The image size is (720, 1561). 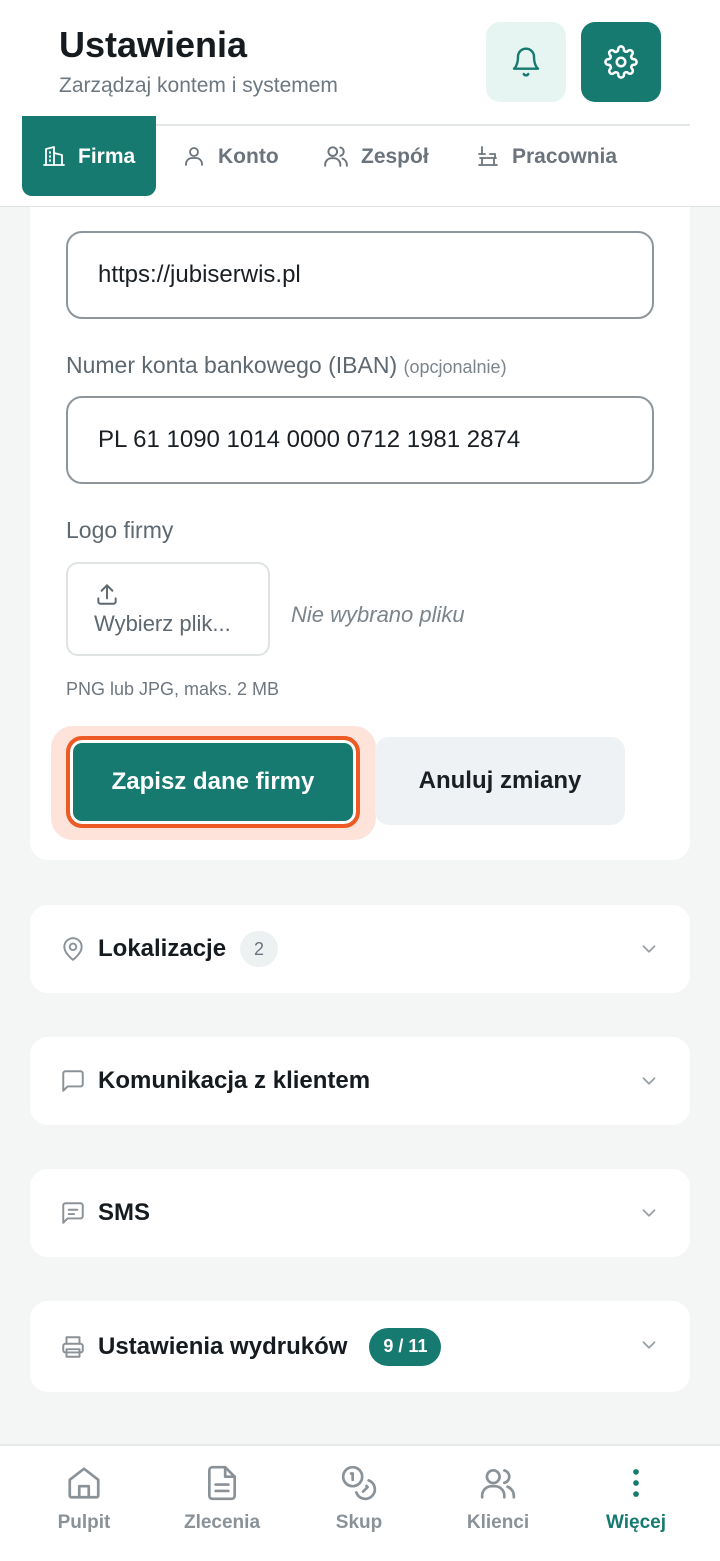 What do you see at coordinates (498, 1522) in the screenshot?
I see `nav-label: Klienci` at bounding box center [498, 1522].